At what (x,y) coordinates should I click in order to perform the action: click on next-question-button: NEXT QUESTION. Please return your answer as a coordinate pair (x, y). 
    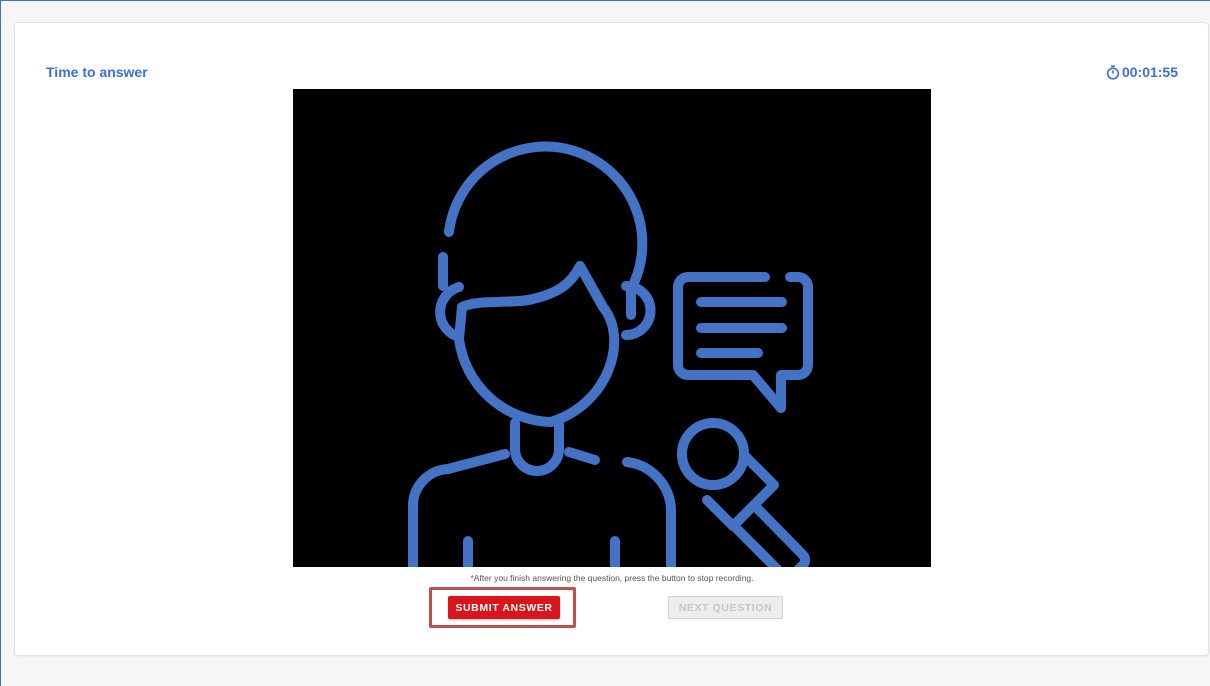
    Looking at the image, I should click on (725, 607).